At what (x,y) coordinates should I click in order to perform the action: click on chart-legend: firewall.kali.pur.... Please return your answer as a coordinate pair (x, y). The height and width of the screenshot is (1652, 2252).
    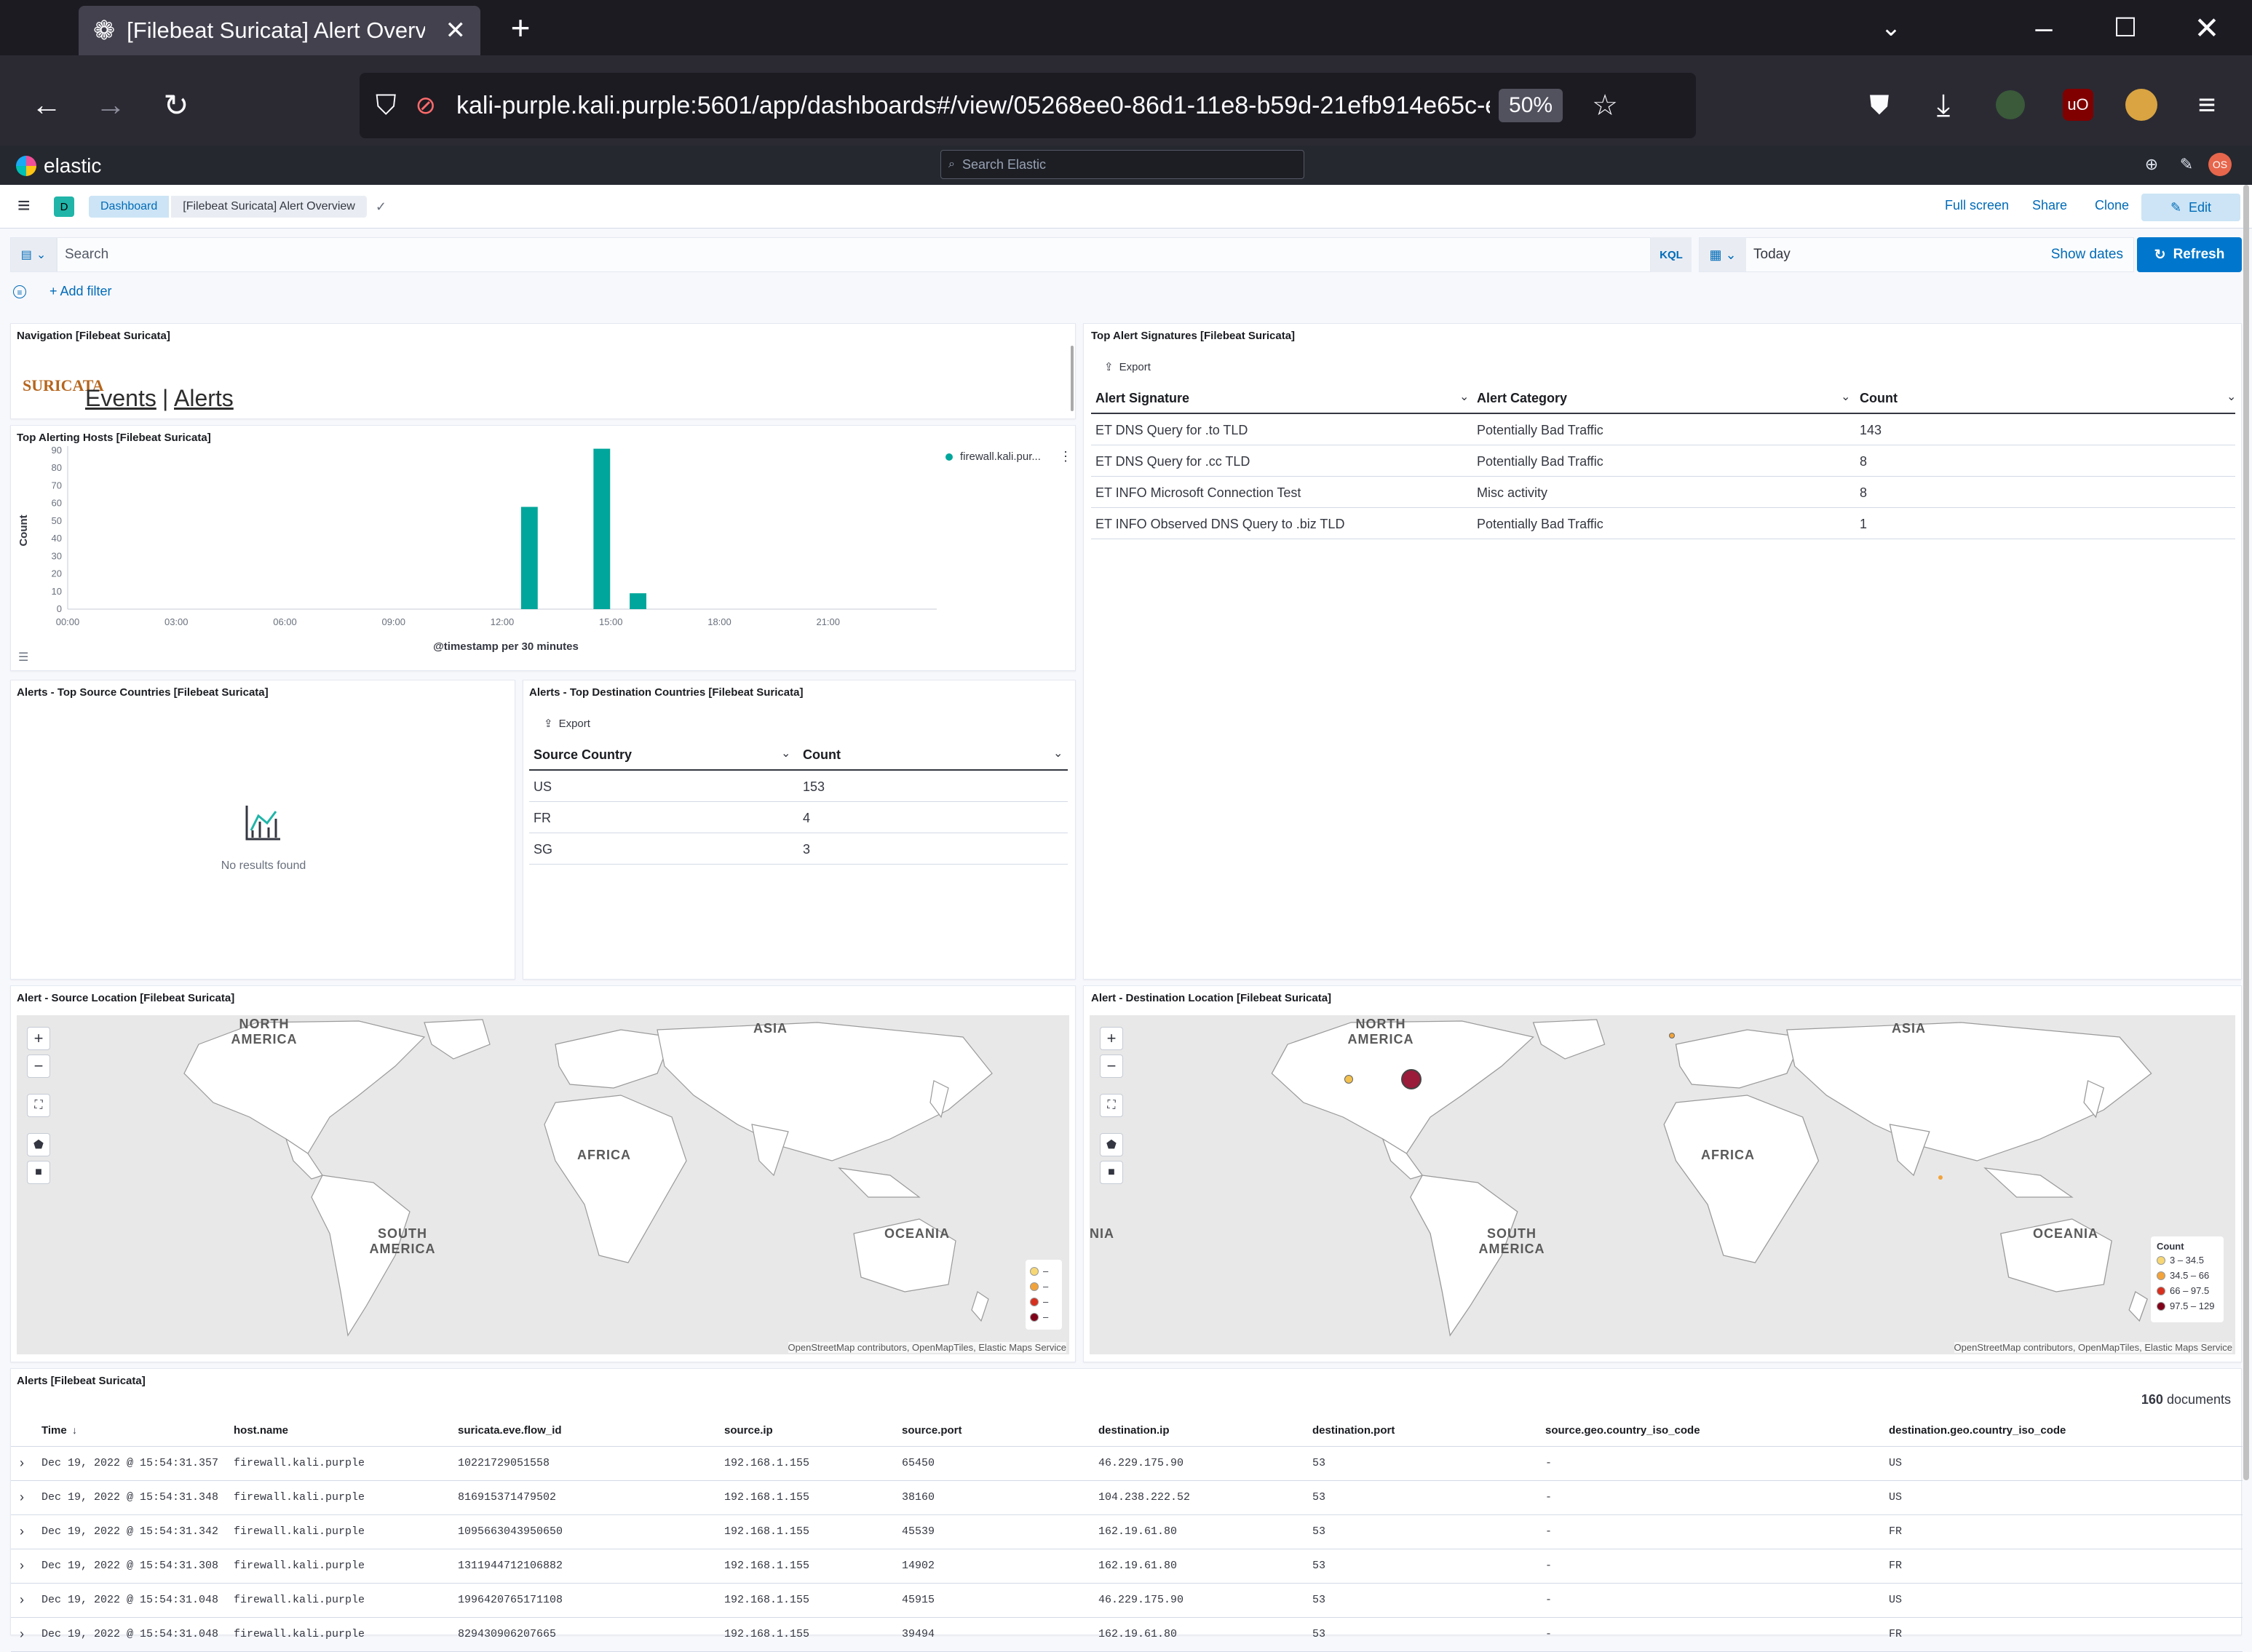
    Looking at the image, I should click on (993, 456).